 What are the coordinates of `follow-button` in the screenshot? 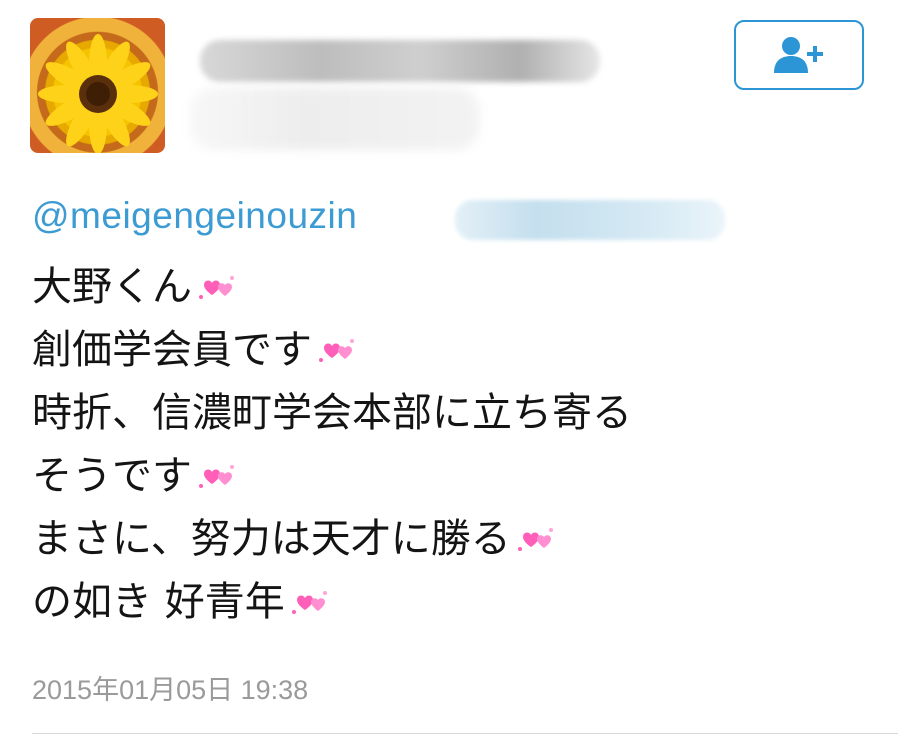 It's located at (799, 55).